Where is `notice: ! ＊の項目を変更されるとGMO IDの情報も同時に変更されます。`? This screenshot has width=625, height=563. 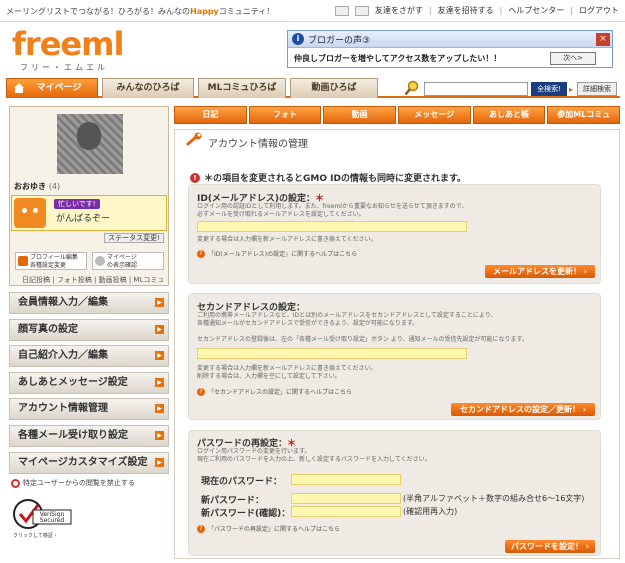
notice: ! ＊の項目を変更されるとGMO IDの情報も同時に変更されます。 is located at coordinates (328, 177).